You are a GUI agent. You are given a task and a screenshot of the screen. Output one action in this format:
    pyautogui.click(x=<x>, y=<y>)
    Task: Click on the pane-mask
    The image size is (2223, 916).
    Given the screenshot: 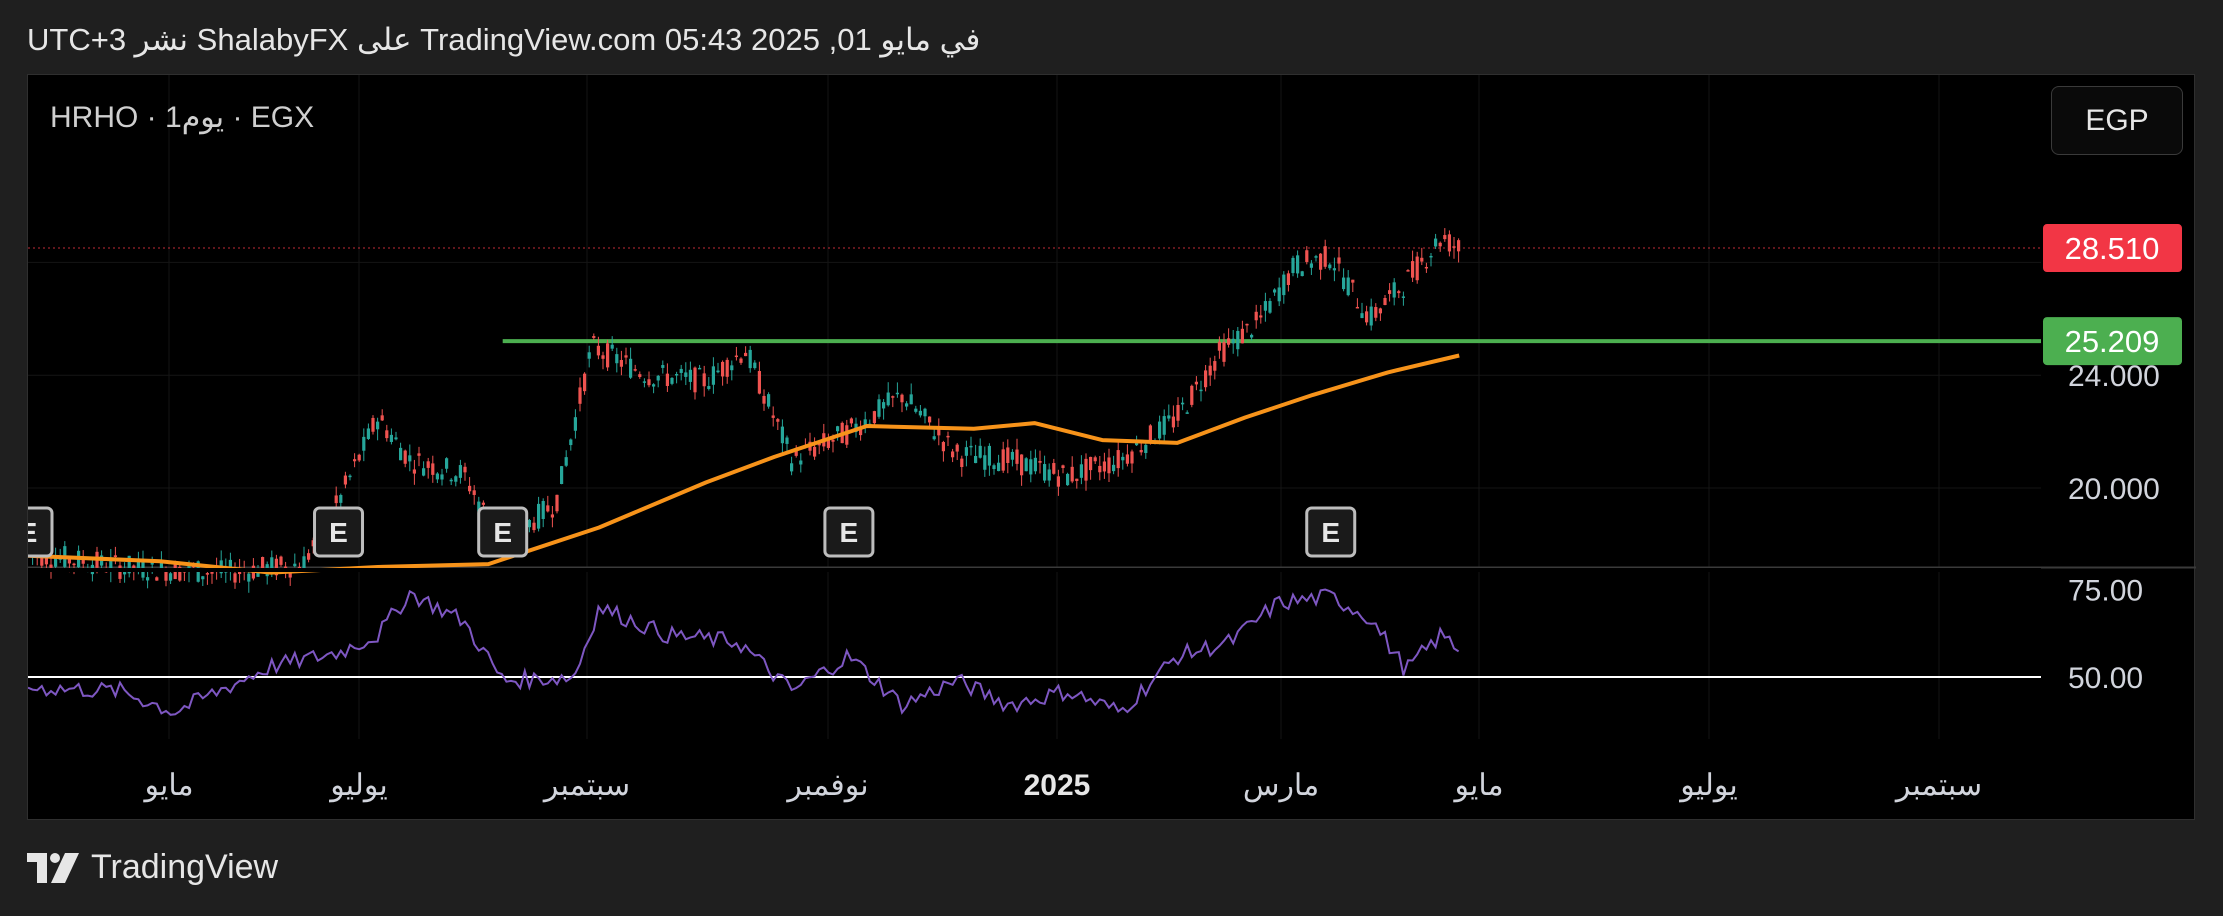 What is the action you would take?
    pyautogui.click(x=1034, y=570)
    